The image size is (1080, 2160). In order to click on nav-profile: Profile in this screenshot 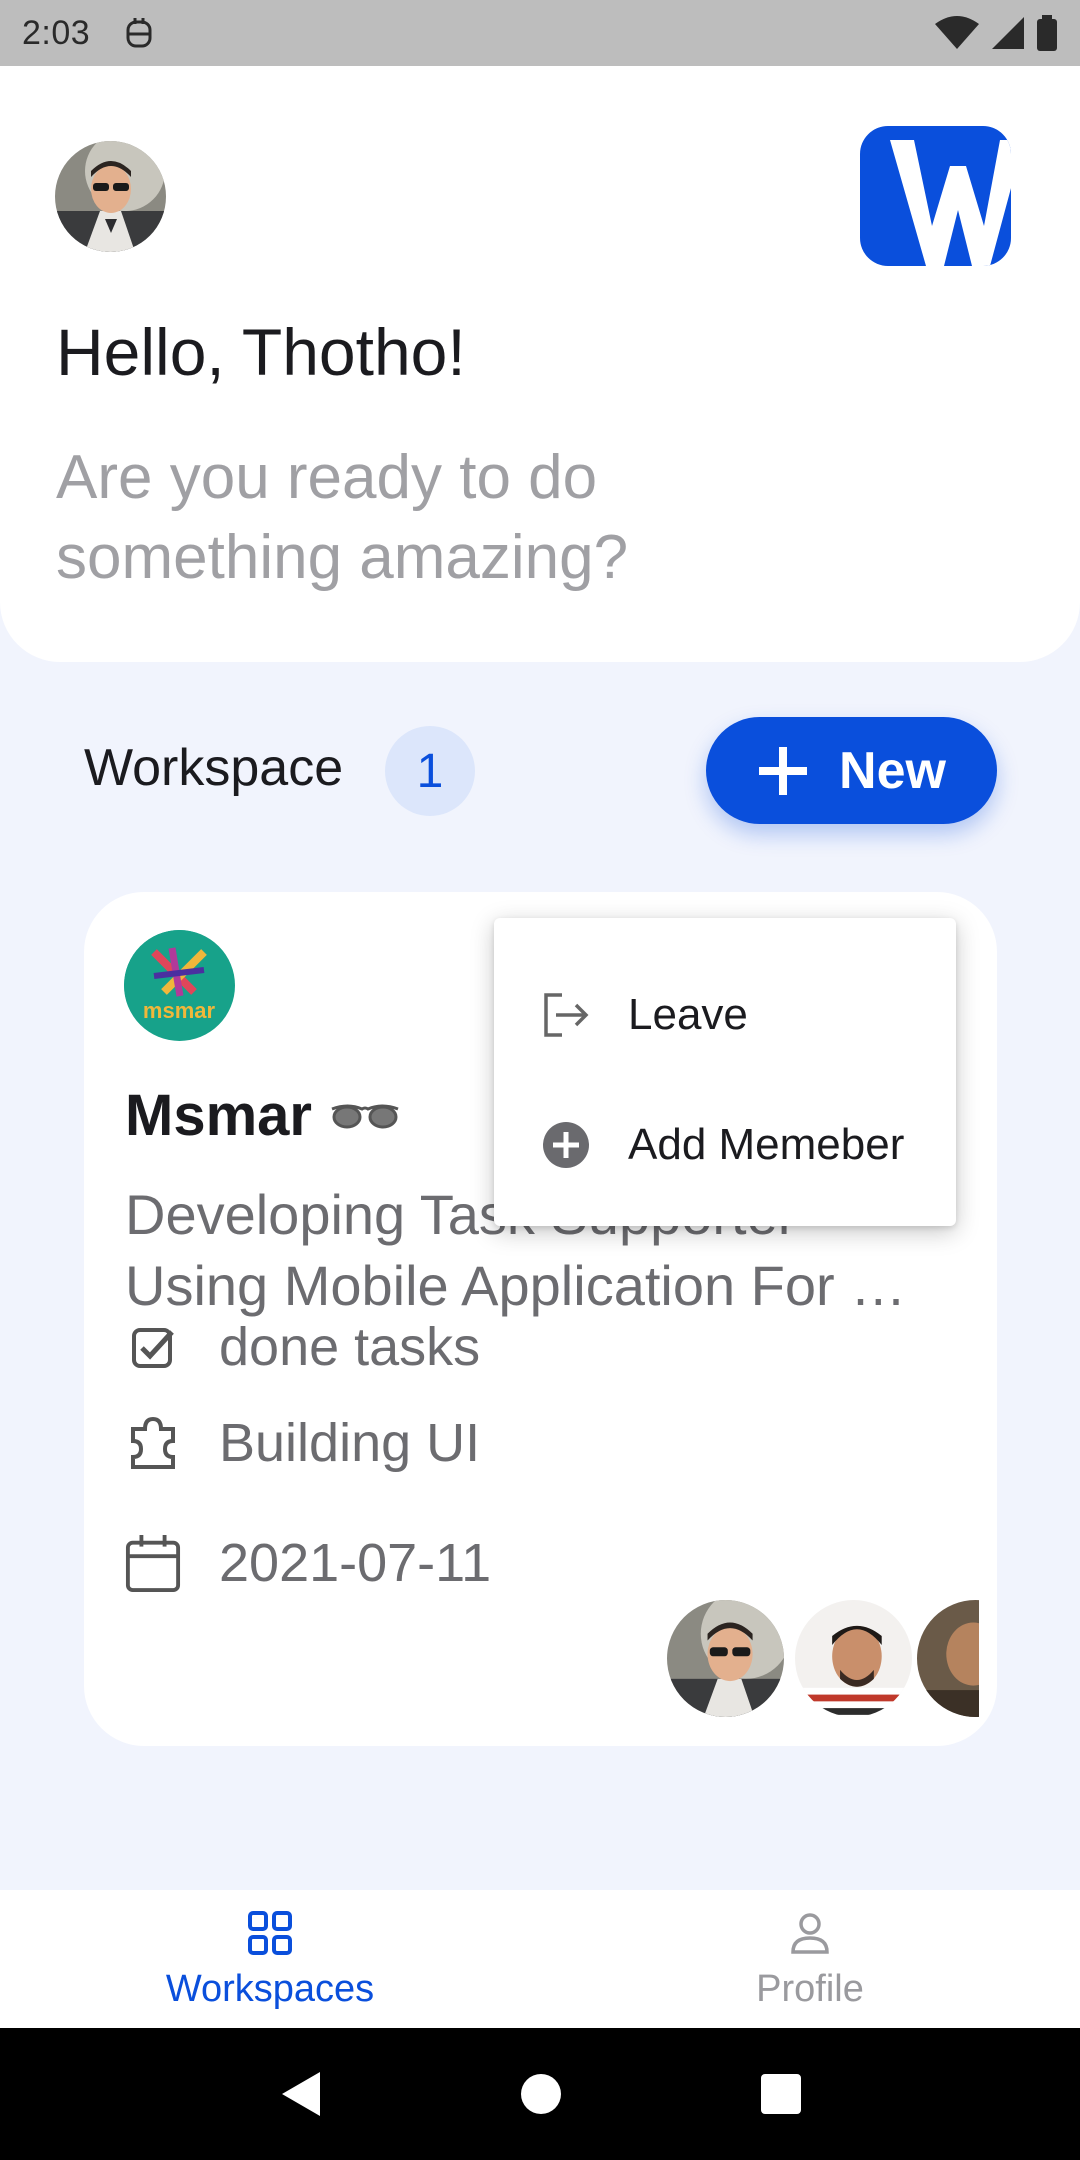, I will do `click(810, 1959)`.